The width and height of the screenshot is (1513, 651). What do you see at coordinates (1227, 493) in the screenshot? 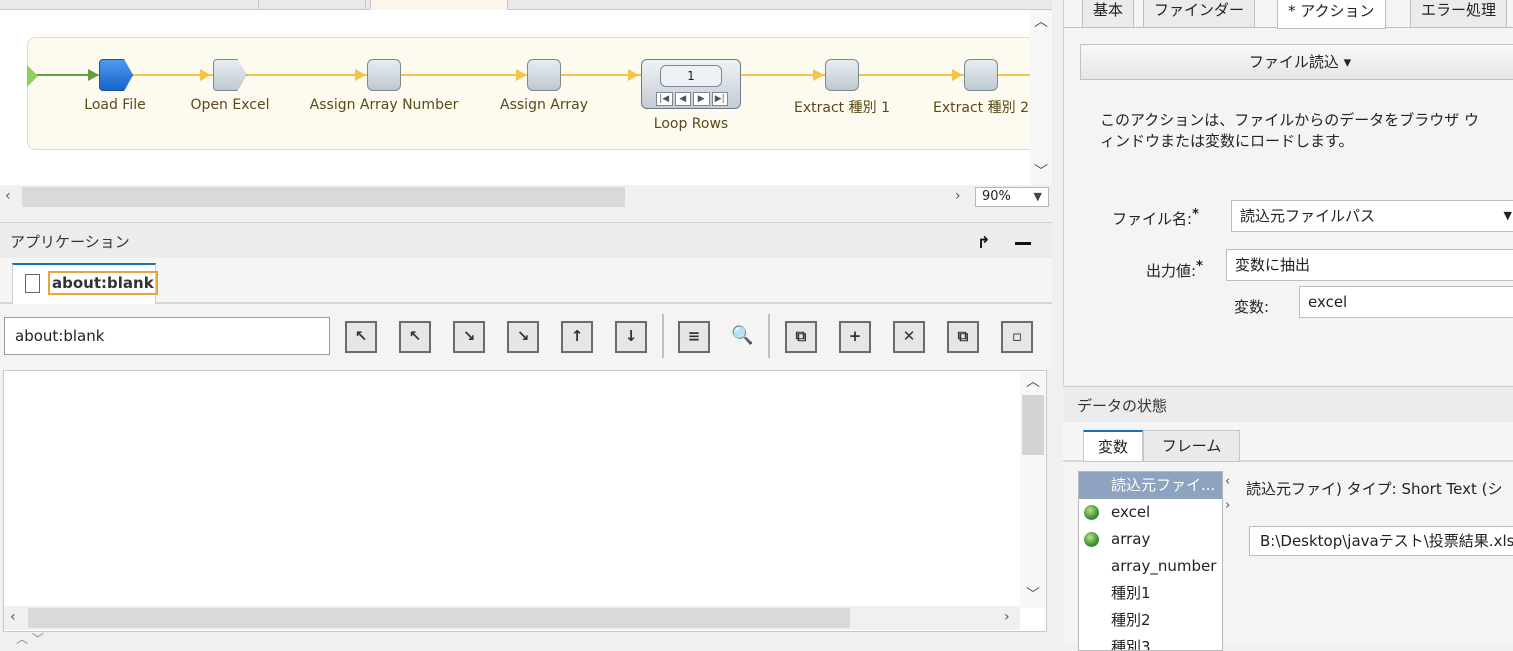
I see `splitter-handle: ‹ ›` at bounding box center [1227, 493].